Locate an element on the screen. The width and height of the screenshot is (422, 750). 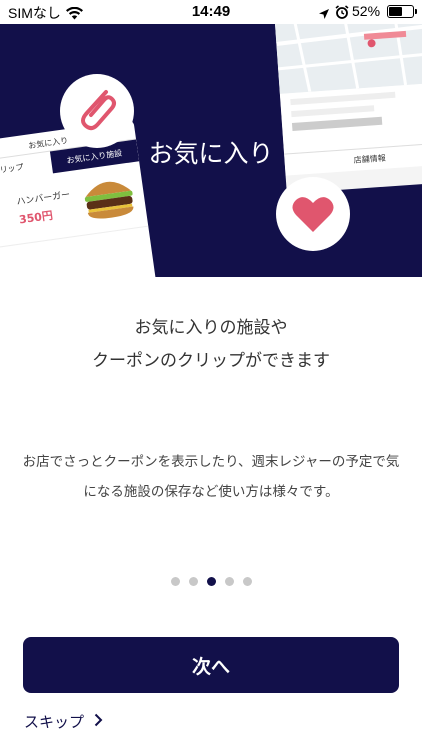
chevron-right-icon is located at coordinates (98, 722).